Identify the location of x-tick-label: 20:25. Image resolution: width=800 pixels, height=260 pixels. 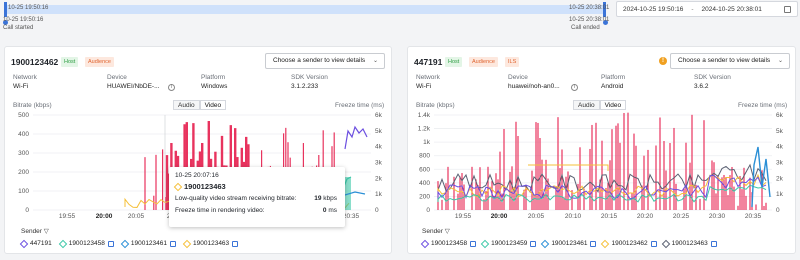
(681, 216).